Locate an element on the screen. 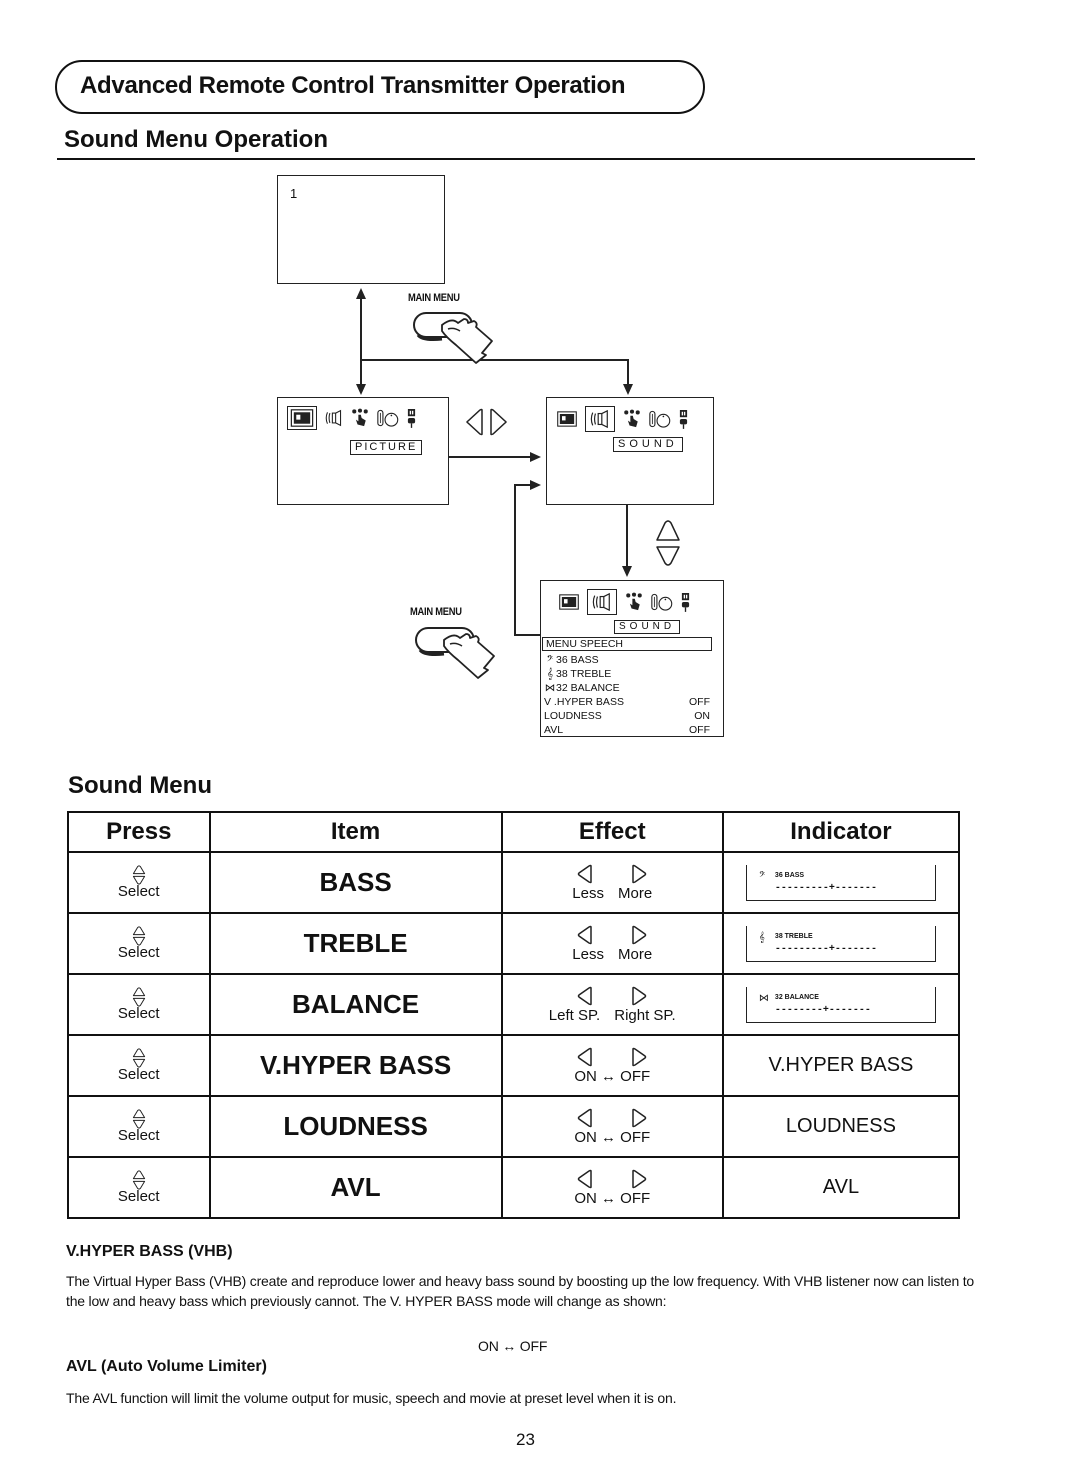  item-label: BALANCE is located at coordinates (356, 1004).